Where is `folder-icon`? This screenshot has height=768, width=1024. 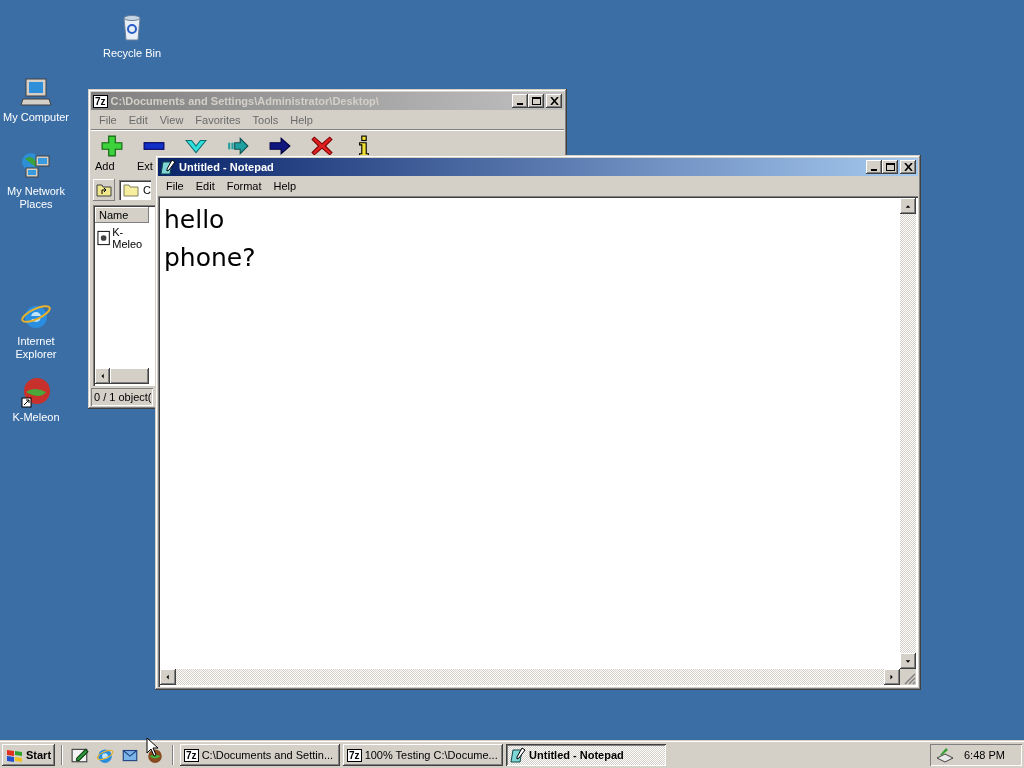 folder-icon is located at coordinates (131, 190).